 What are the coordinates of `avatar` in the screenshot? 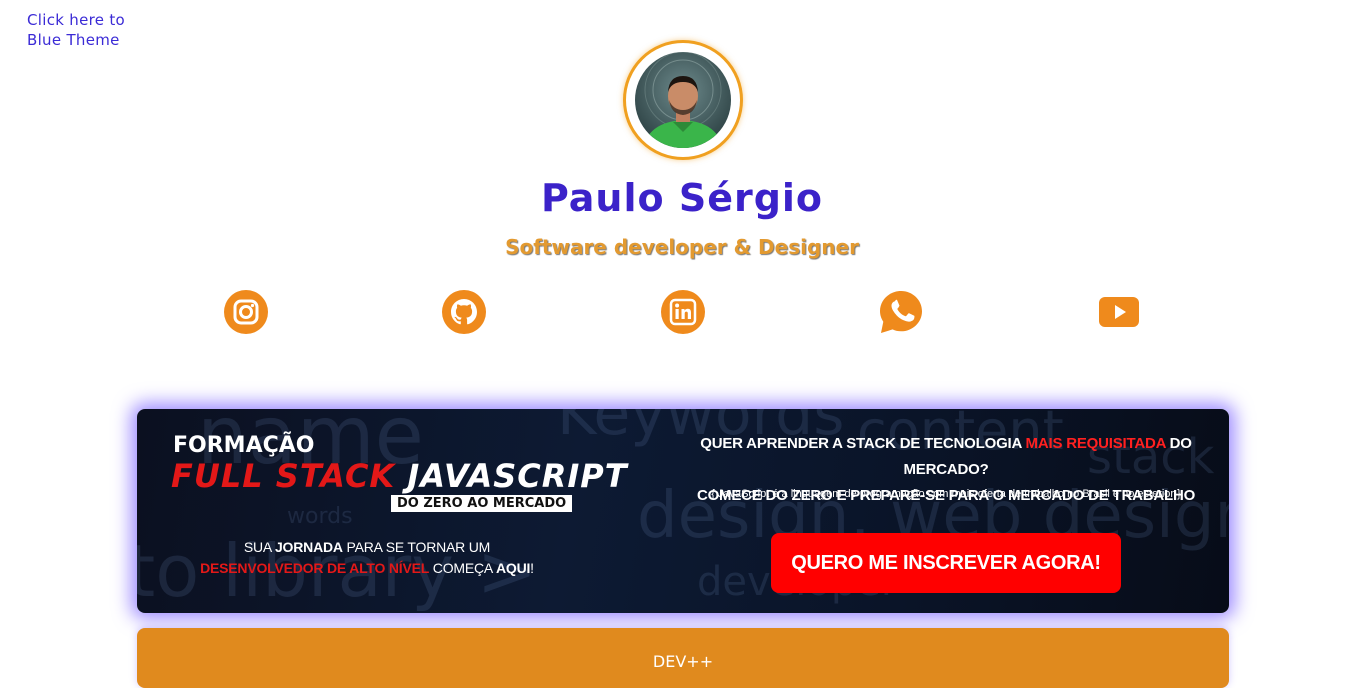 It's located at (683, 100).